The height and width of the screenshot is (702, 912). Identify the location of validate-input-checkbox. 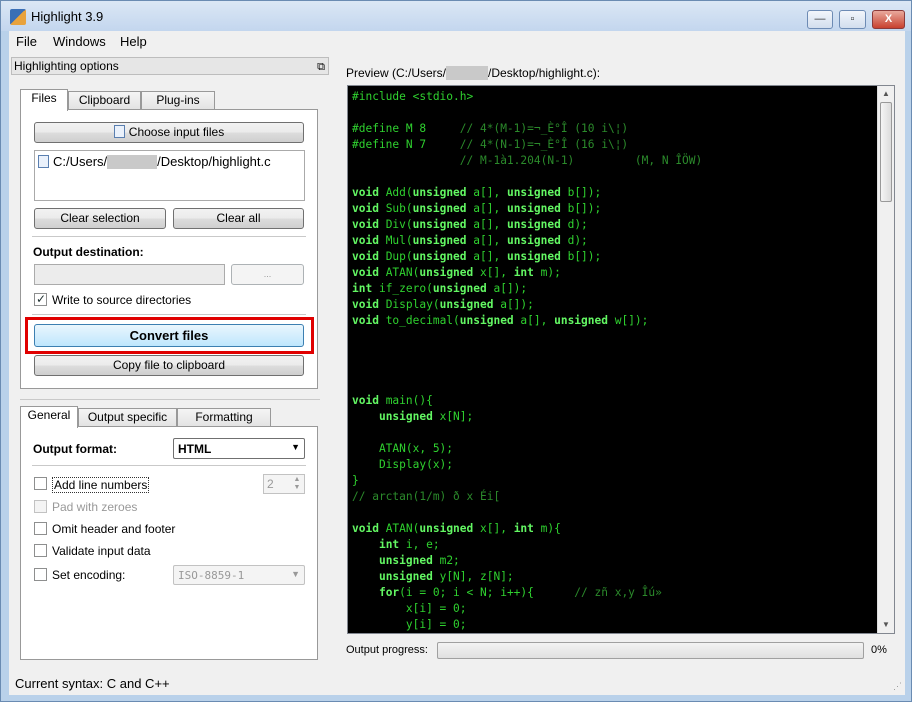
(40, 550).